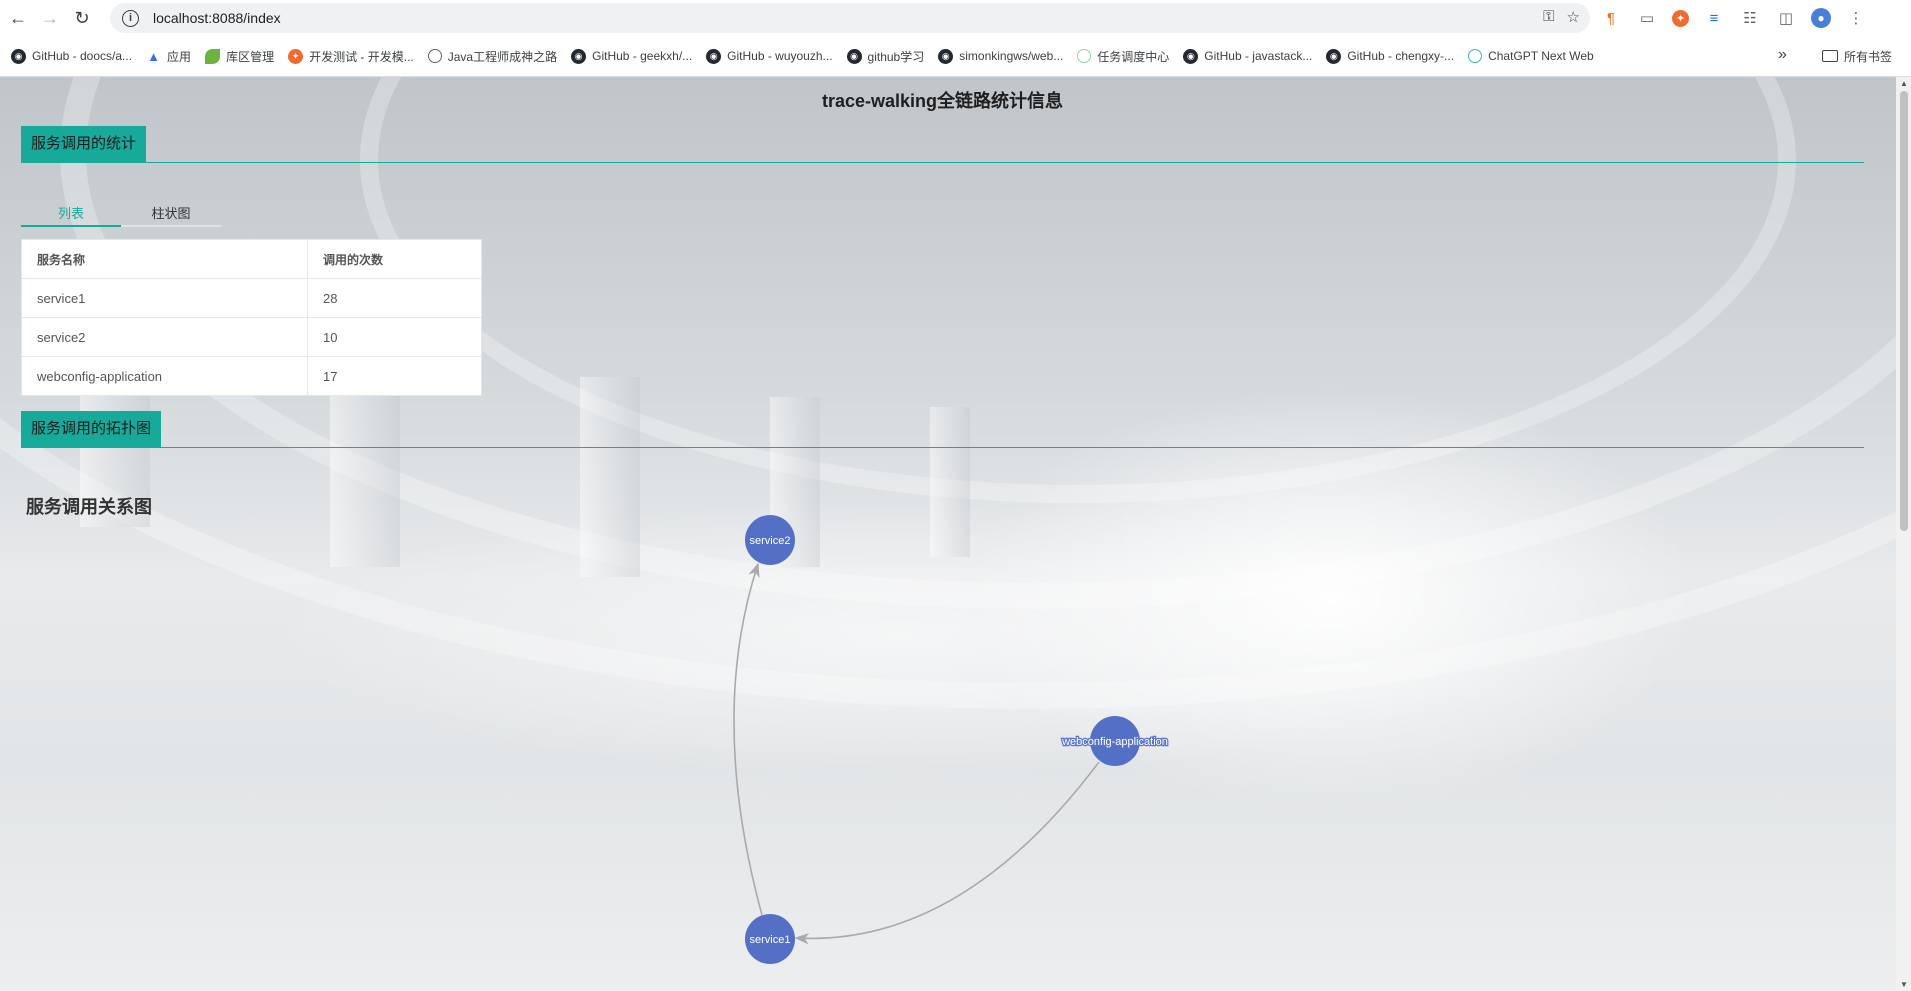  Describe the element at coordinates (947, 853) in the screenshot. I see `edge-webconfig-to-service1` at that location.